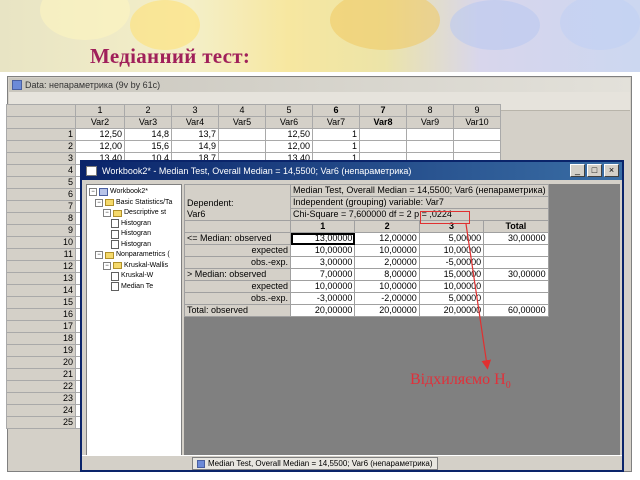  What do you see at coordinates (477, 122) in the screenshot?
I see `grid-col-name: Var10` at bounding box center [477, 122].